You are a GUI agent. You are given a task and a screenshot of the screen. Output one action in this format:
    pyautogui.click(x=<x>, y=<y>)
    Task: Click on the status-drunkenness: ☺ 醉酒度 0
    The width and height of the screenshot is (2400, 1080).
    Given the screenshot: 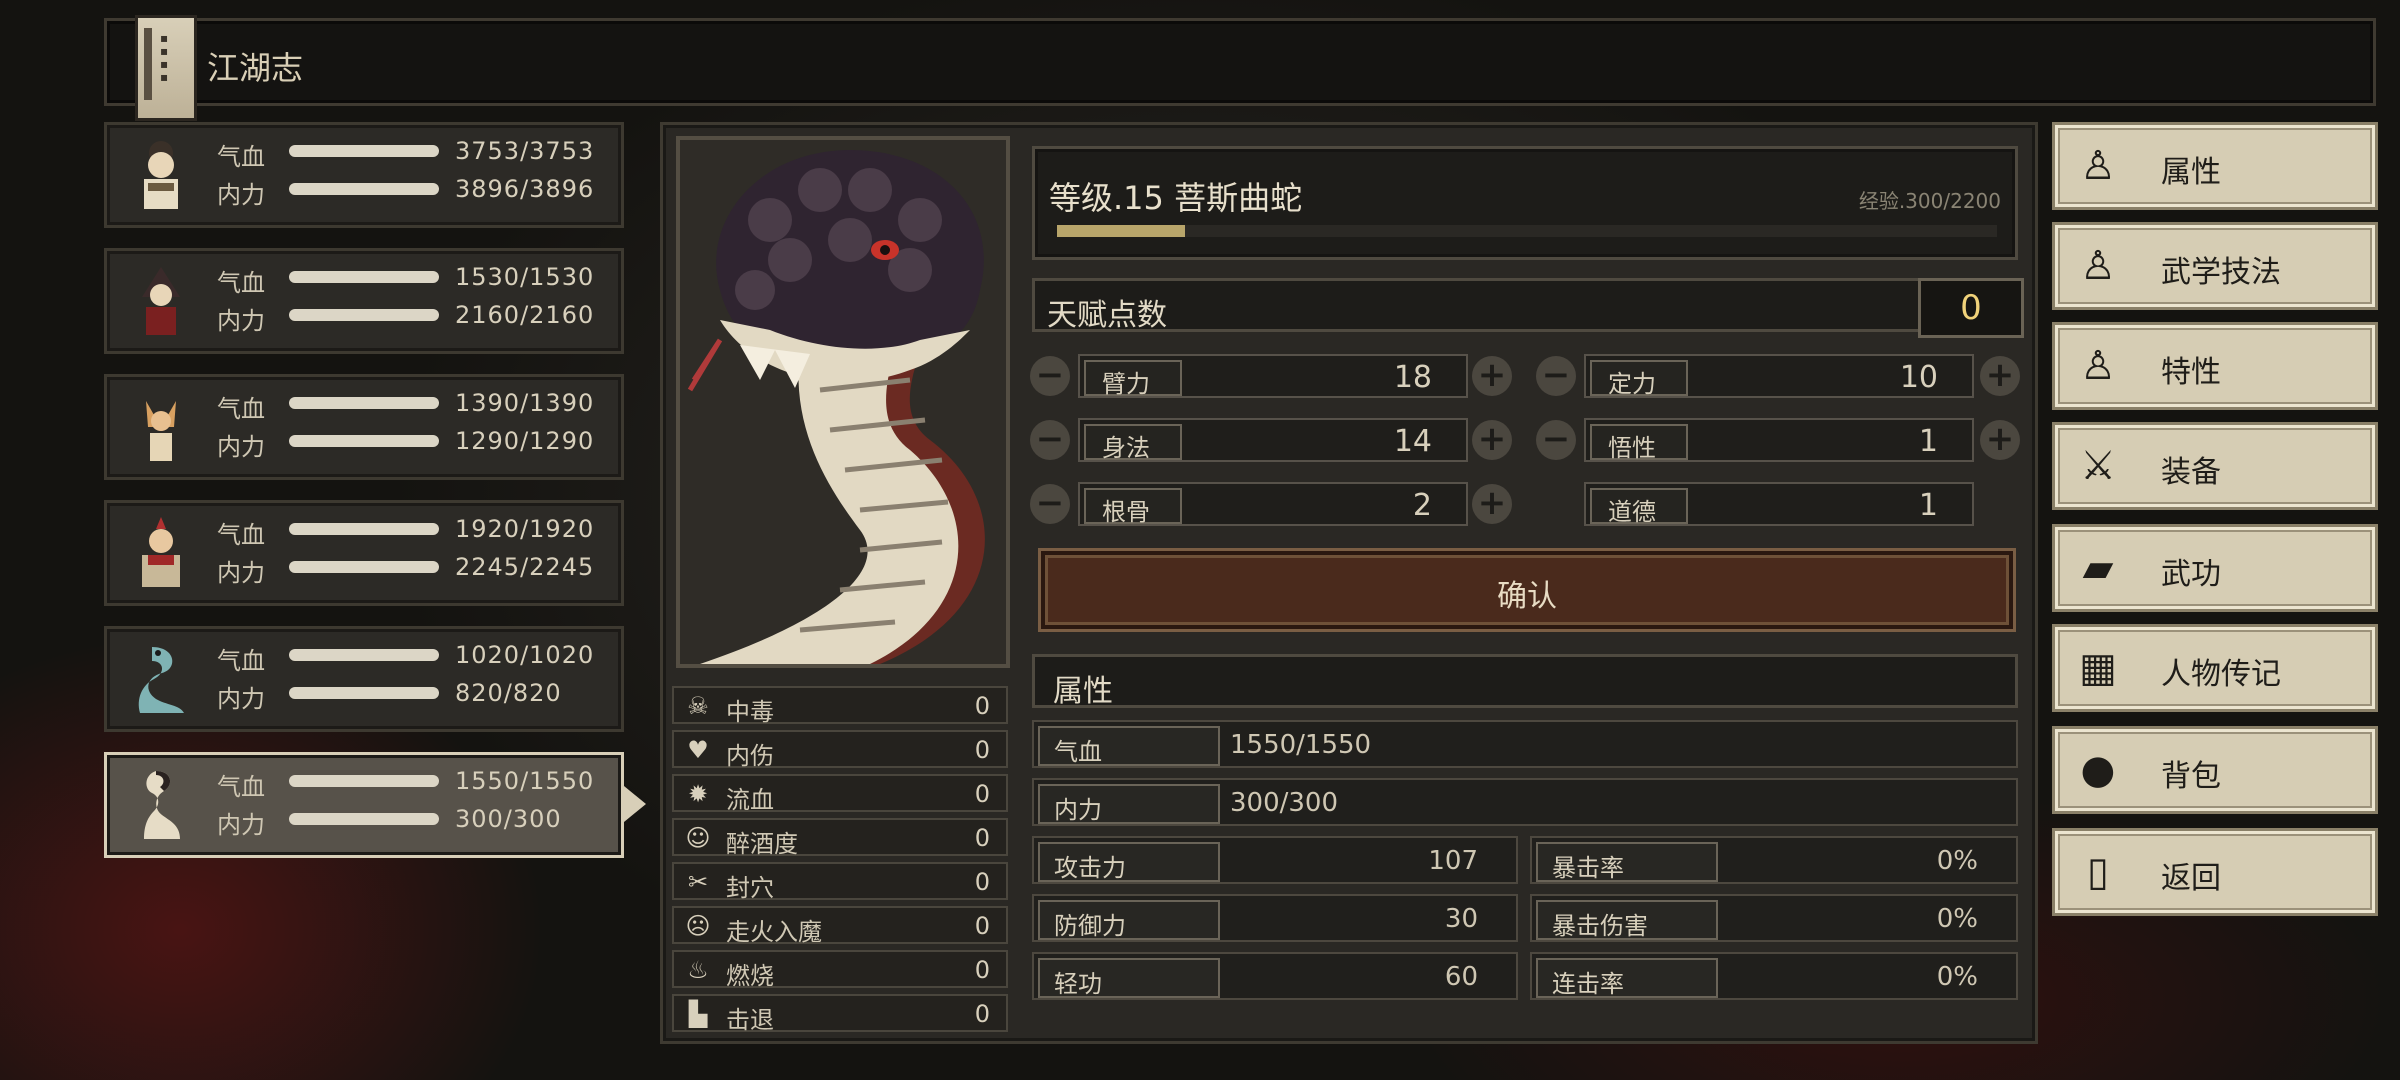 What is the action you would take?
    pyautogui.click(x=840, y=838)
    